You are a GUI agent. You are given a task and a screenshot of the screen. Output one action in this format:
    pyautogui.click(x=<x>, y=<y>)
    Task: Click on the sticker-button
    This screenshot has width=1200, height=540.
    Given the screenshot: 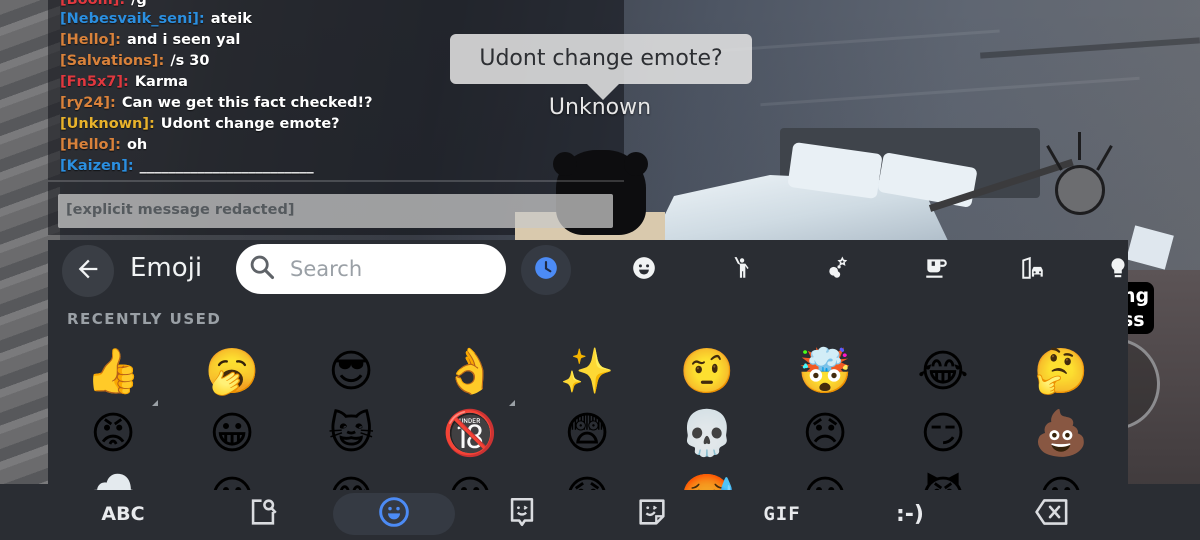 What is the action you would take?
    pyautogui.click(x=652, y=514)
    